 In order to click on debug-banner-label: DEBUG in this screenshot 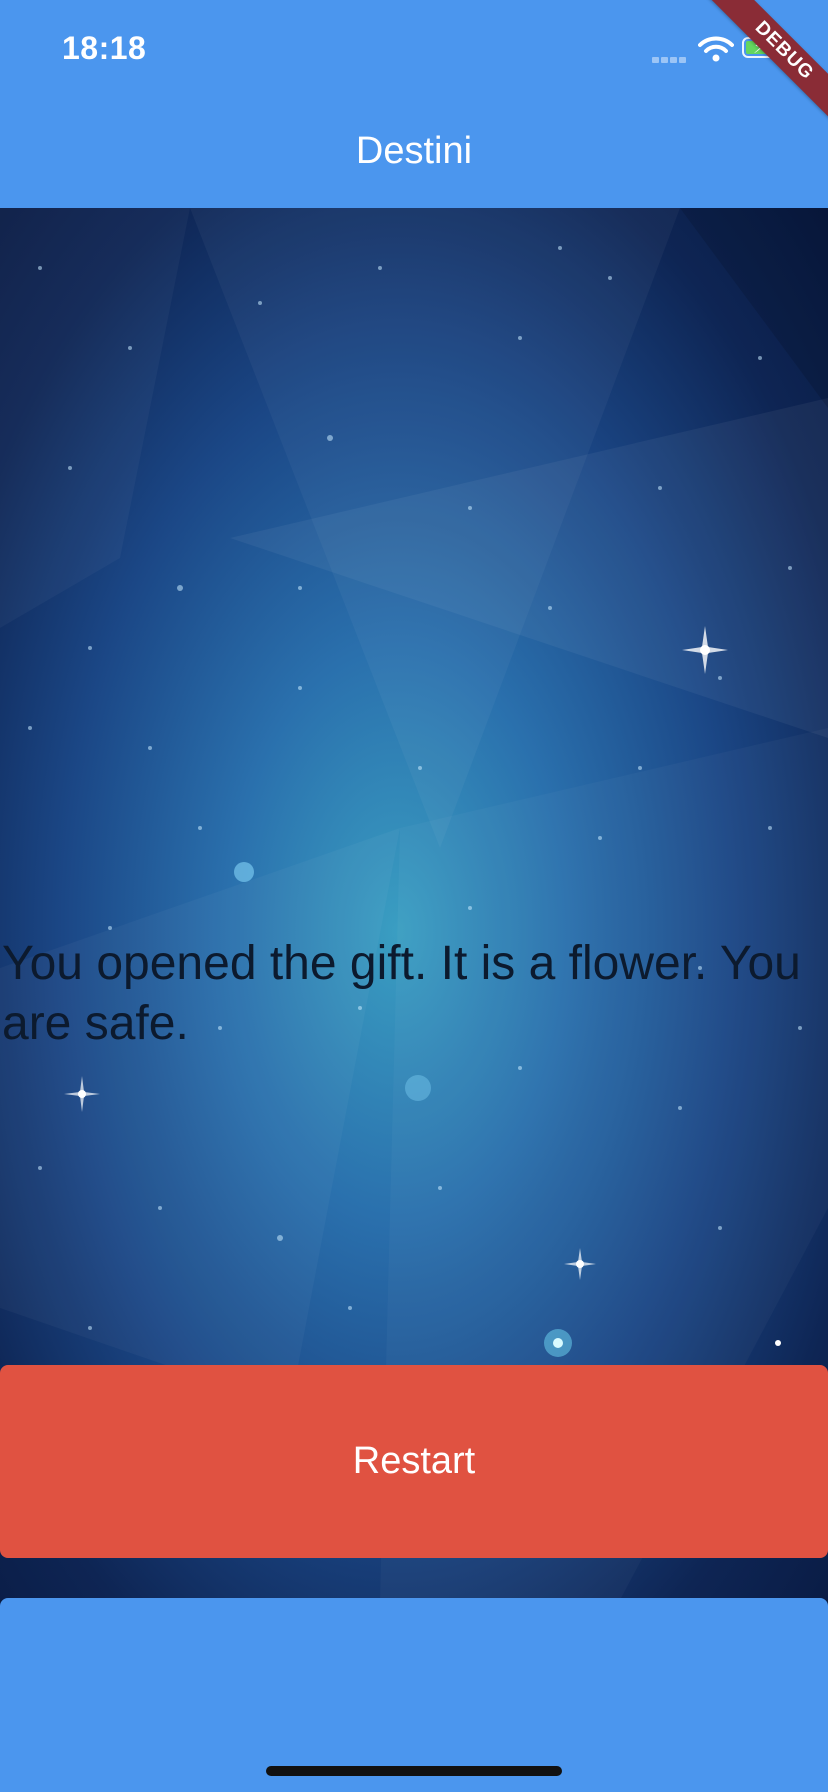, I will do `click(765, 66)`.